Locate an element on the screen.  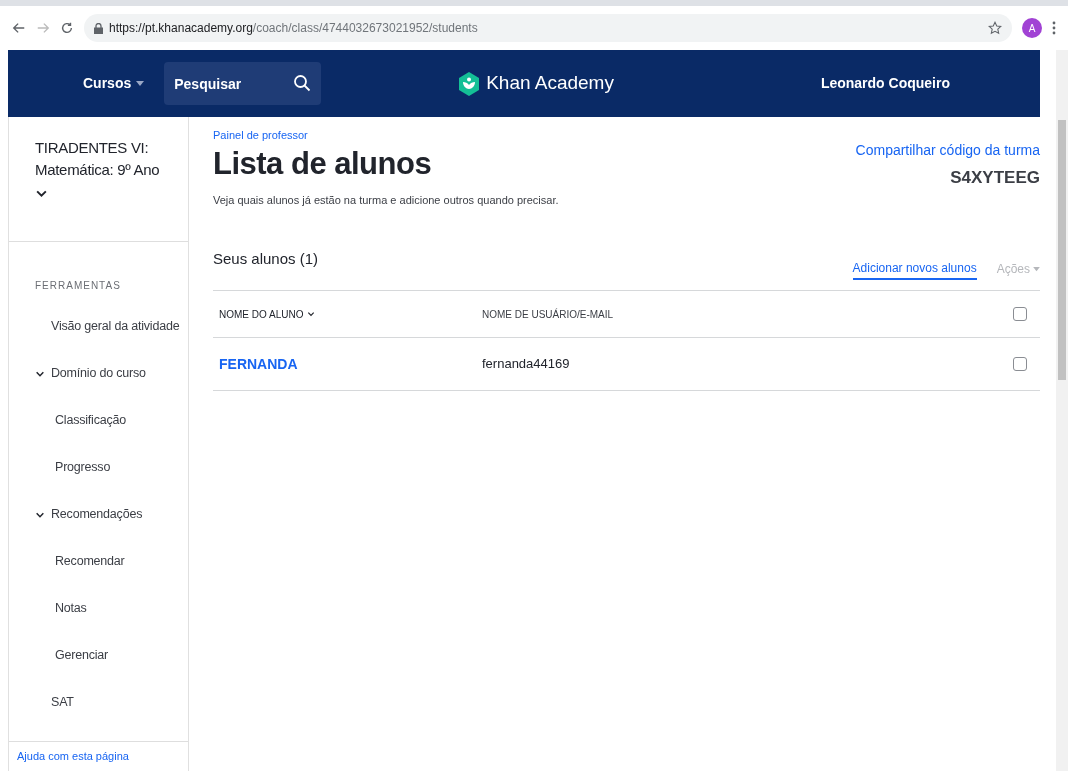
sidebar-link: Recomendações is located at coordinates (97, 514).